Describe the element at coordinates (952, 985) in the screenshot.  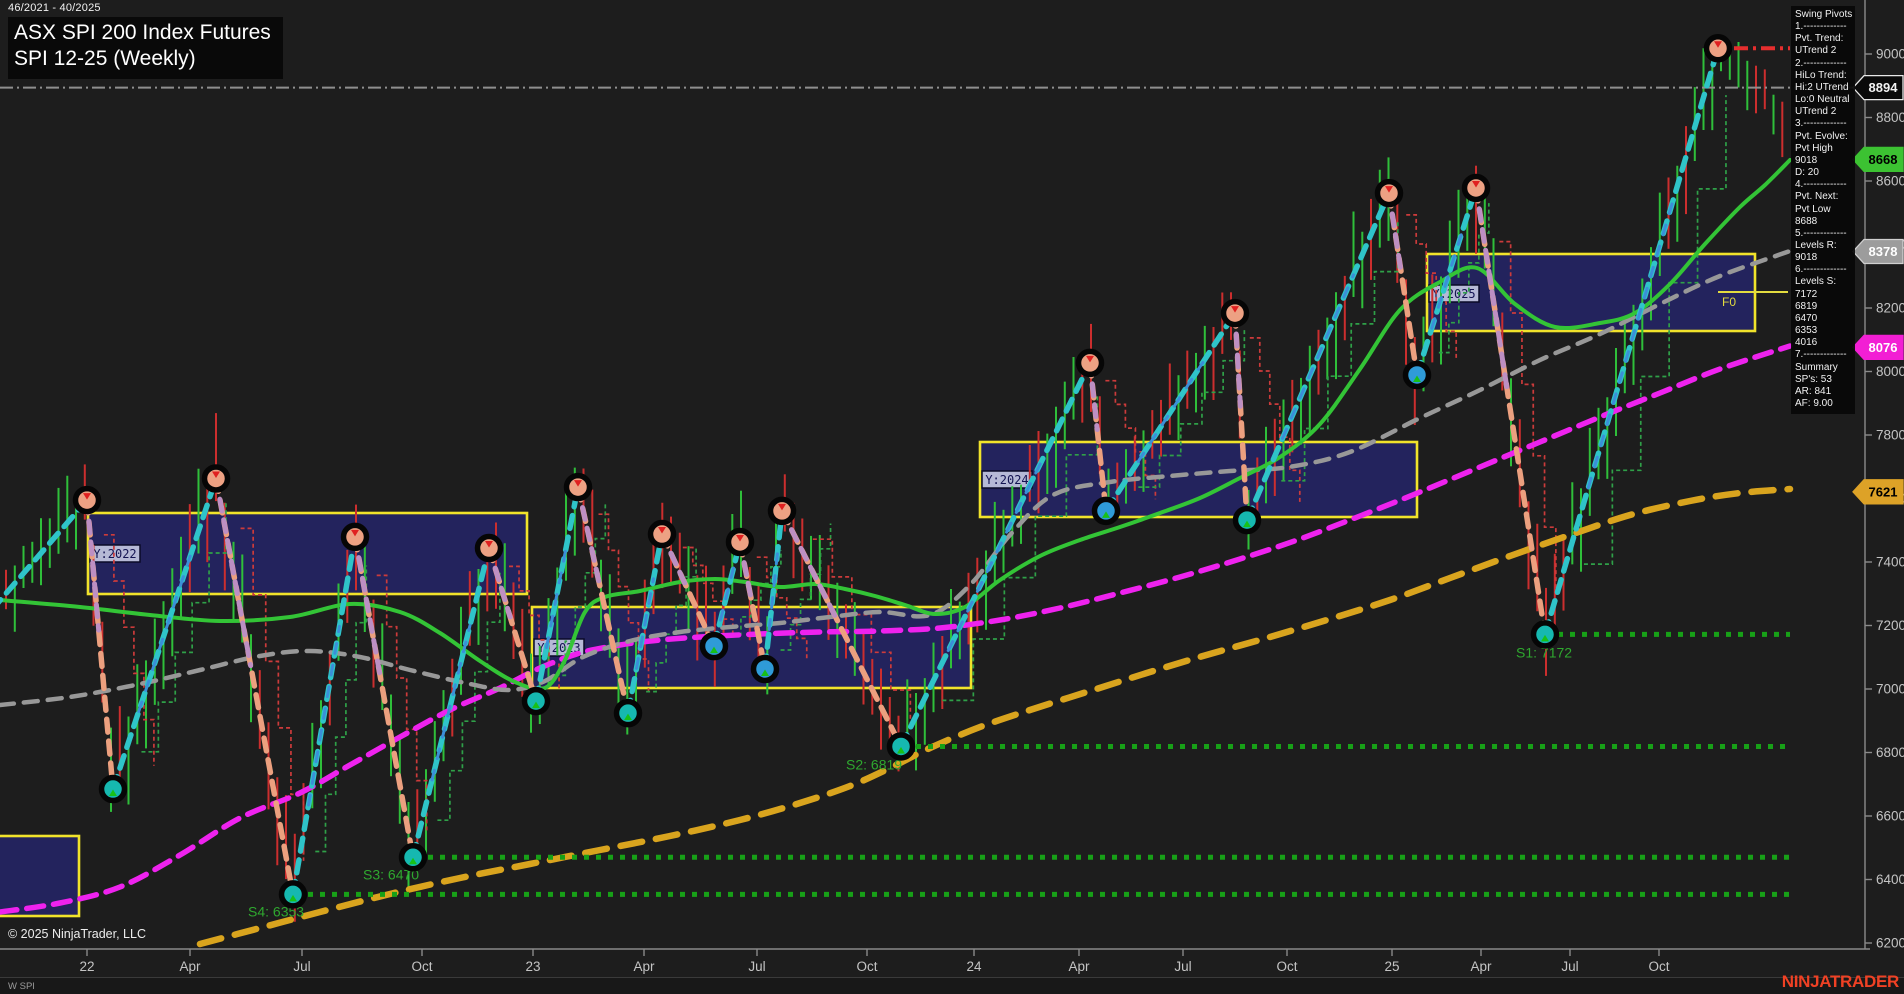
I see `series-tab-strip` at that location.